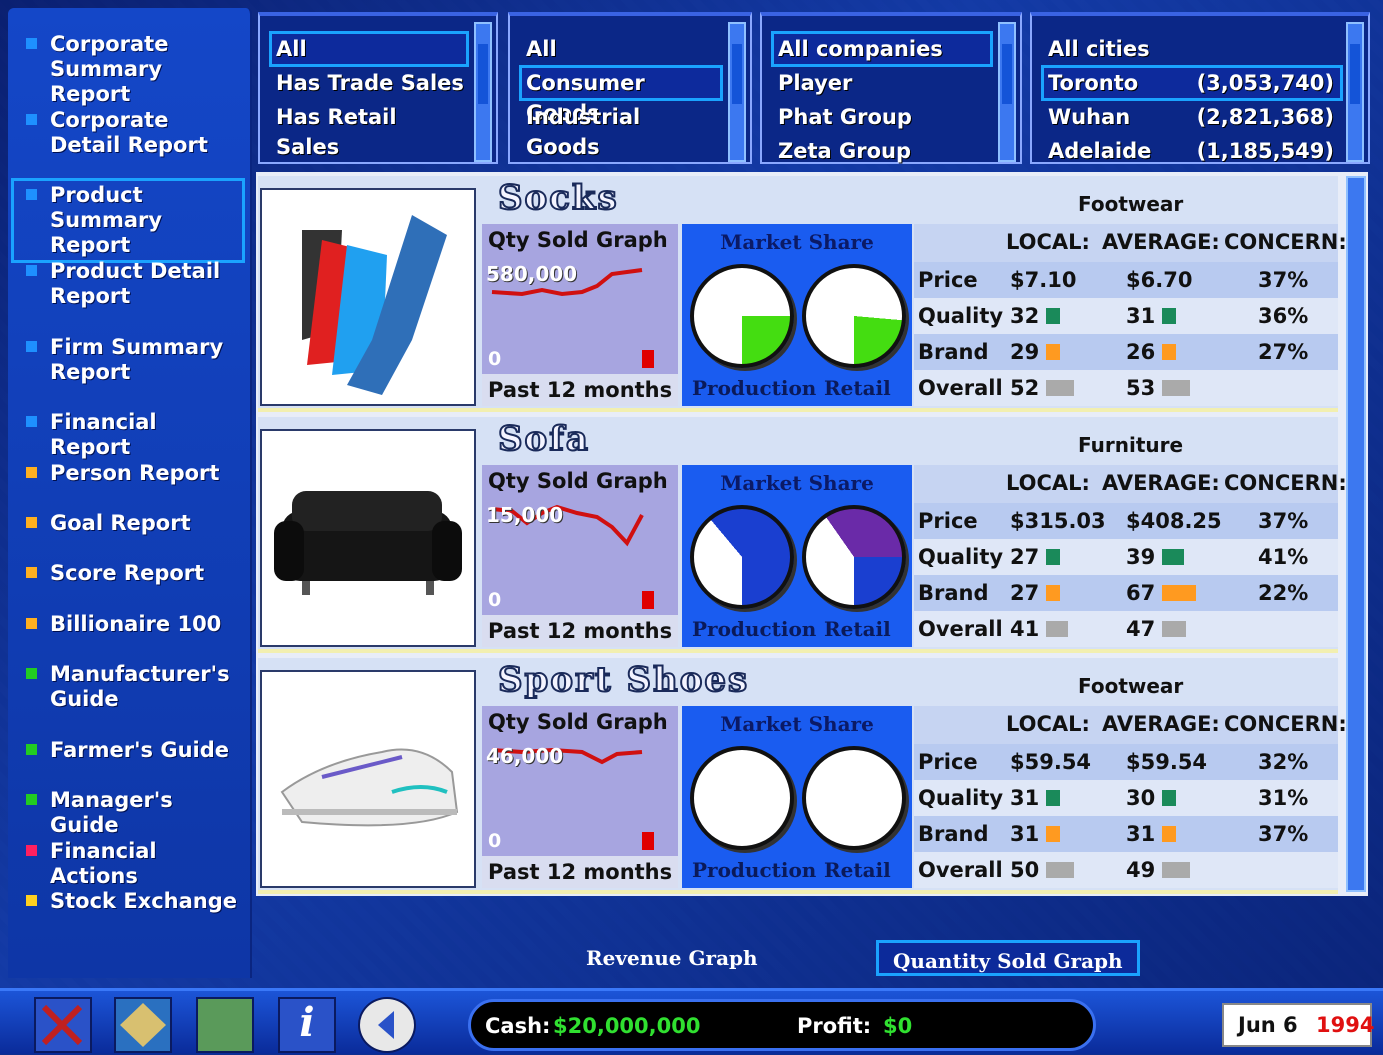  Describe the element at coordinates (128, 473) in the screenshot. I see `nav-person-report: Person Report` at that location.